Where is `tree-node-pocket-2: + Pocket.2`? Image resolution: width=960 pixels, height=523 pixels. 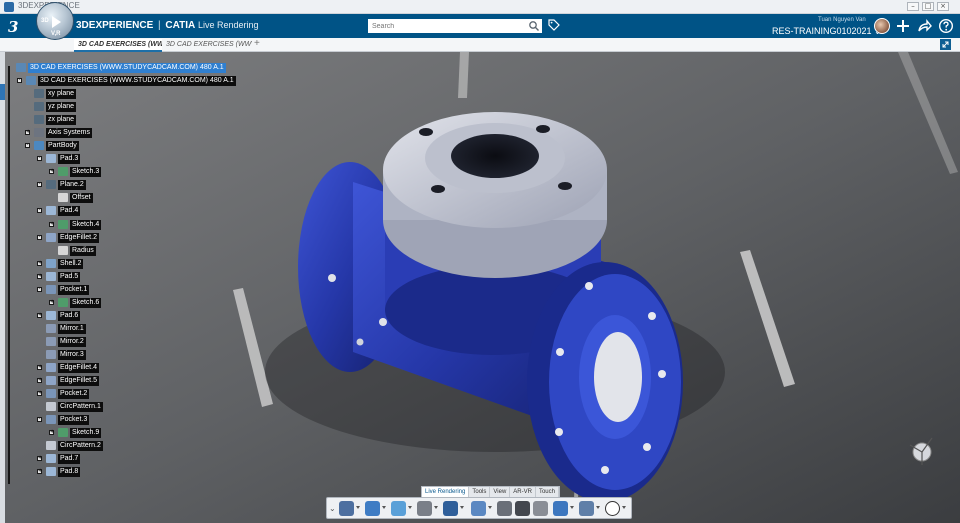 tree-node-pocket-2: + Pocket.2 is located at coordinates (63, 393).